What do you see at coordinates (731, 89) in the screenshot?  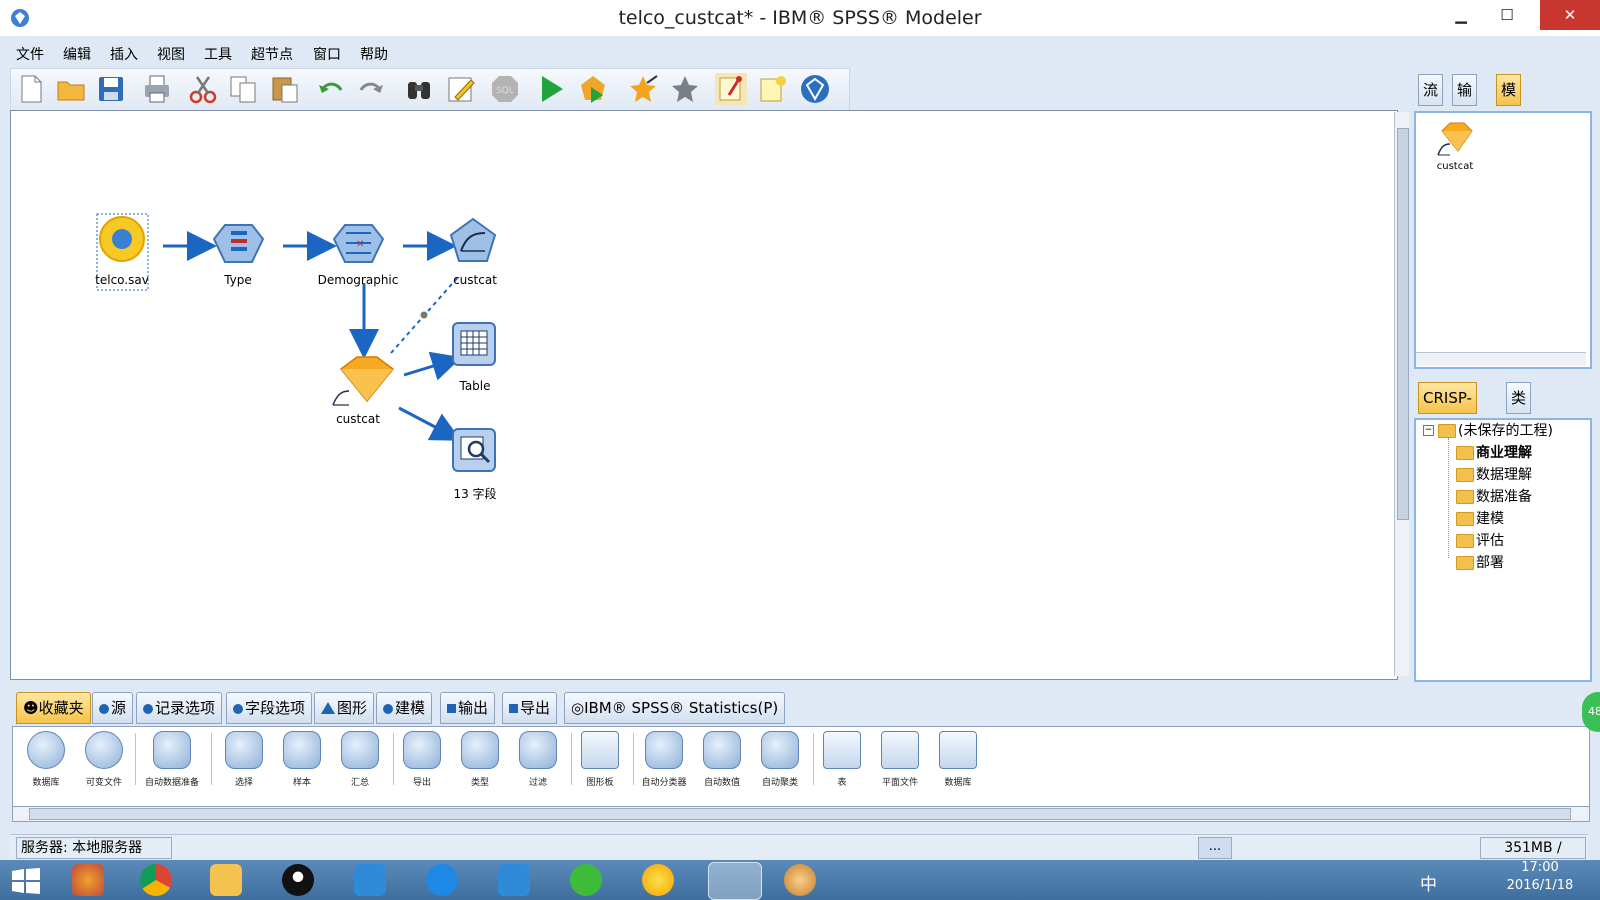 I see `pin-icon` at bounding box center [731, 89].